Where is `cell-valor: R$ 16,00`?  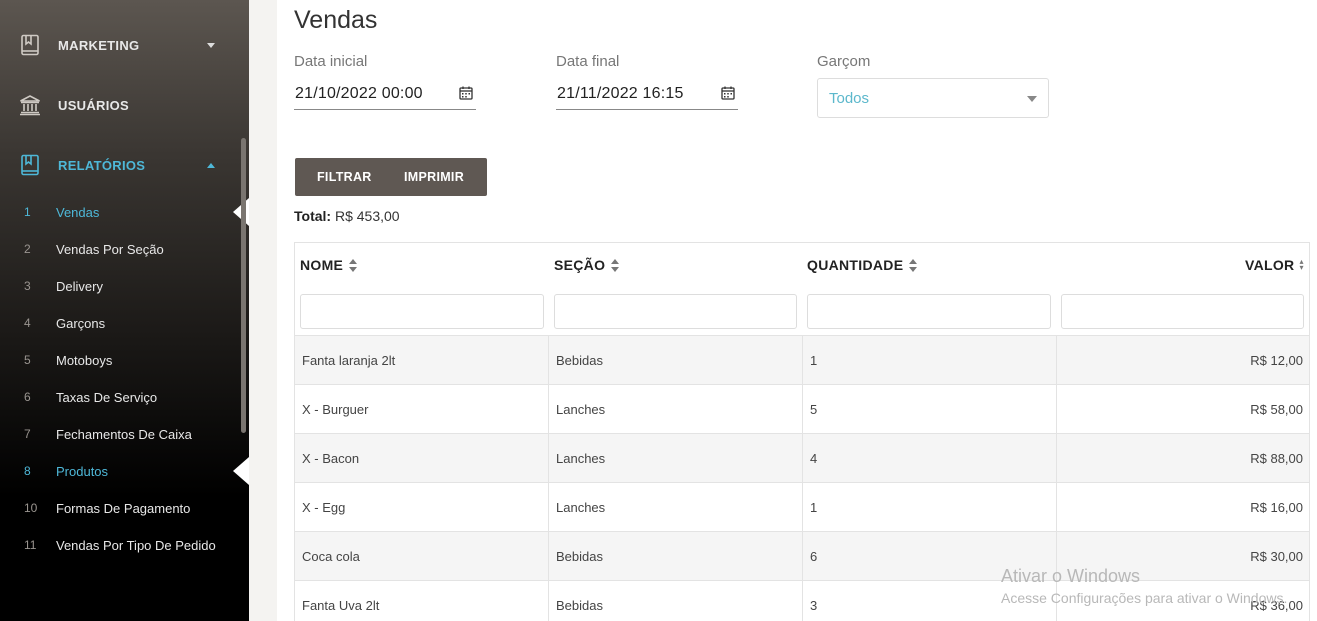 cell-valor: R$ 16,00 is located at coordinates (1182, 507).